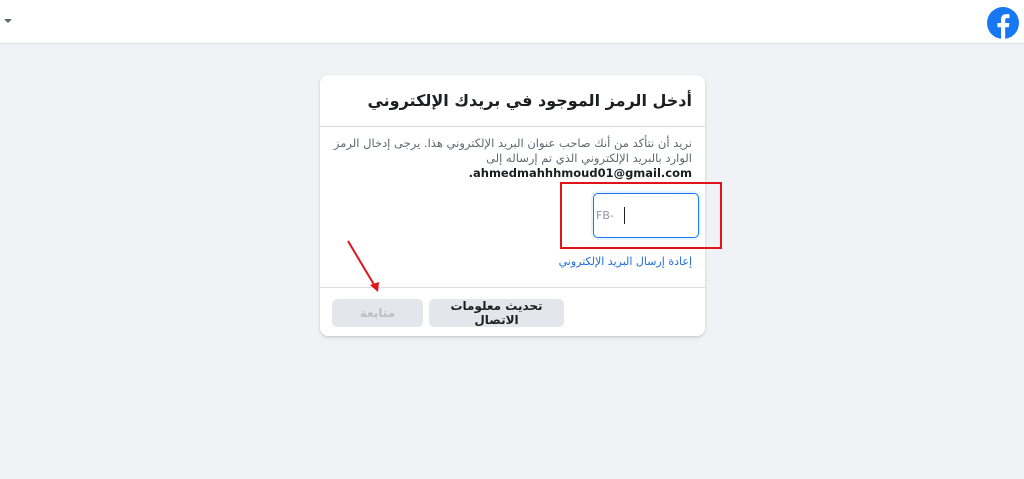  I want to click on caret-down-icon, so click(8, 21).